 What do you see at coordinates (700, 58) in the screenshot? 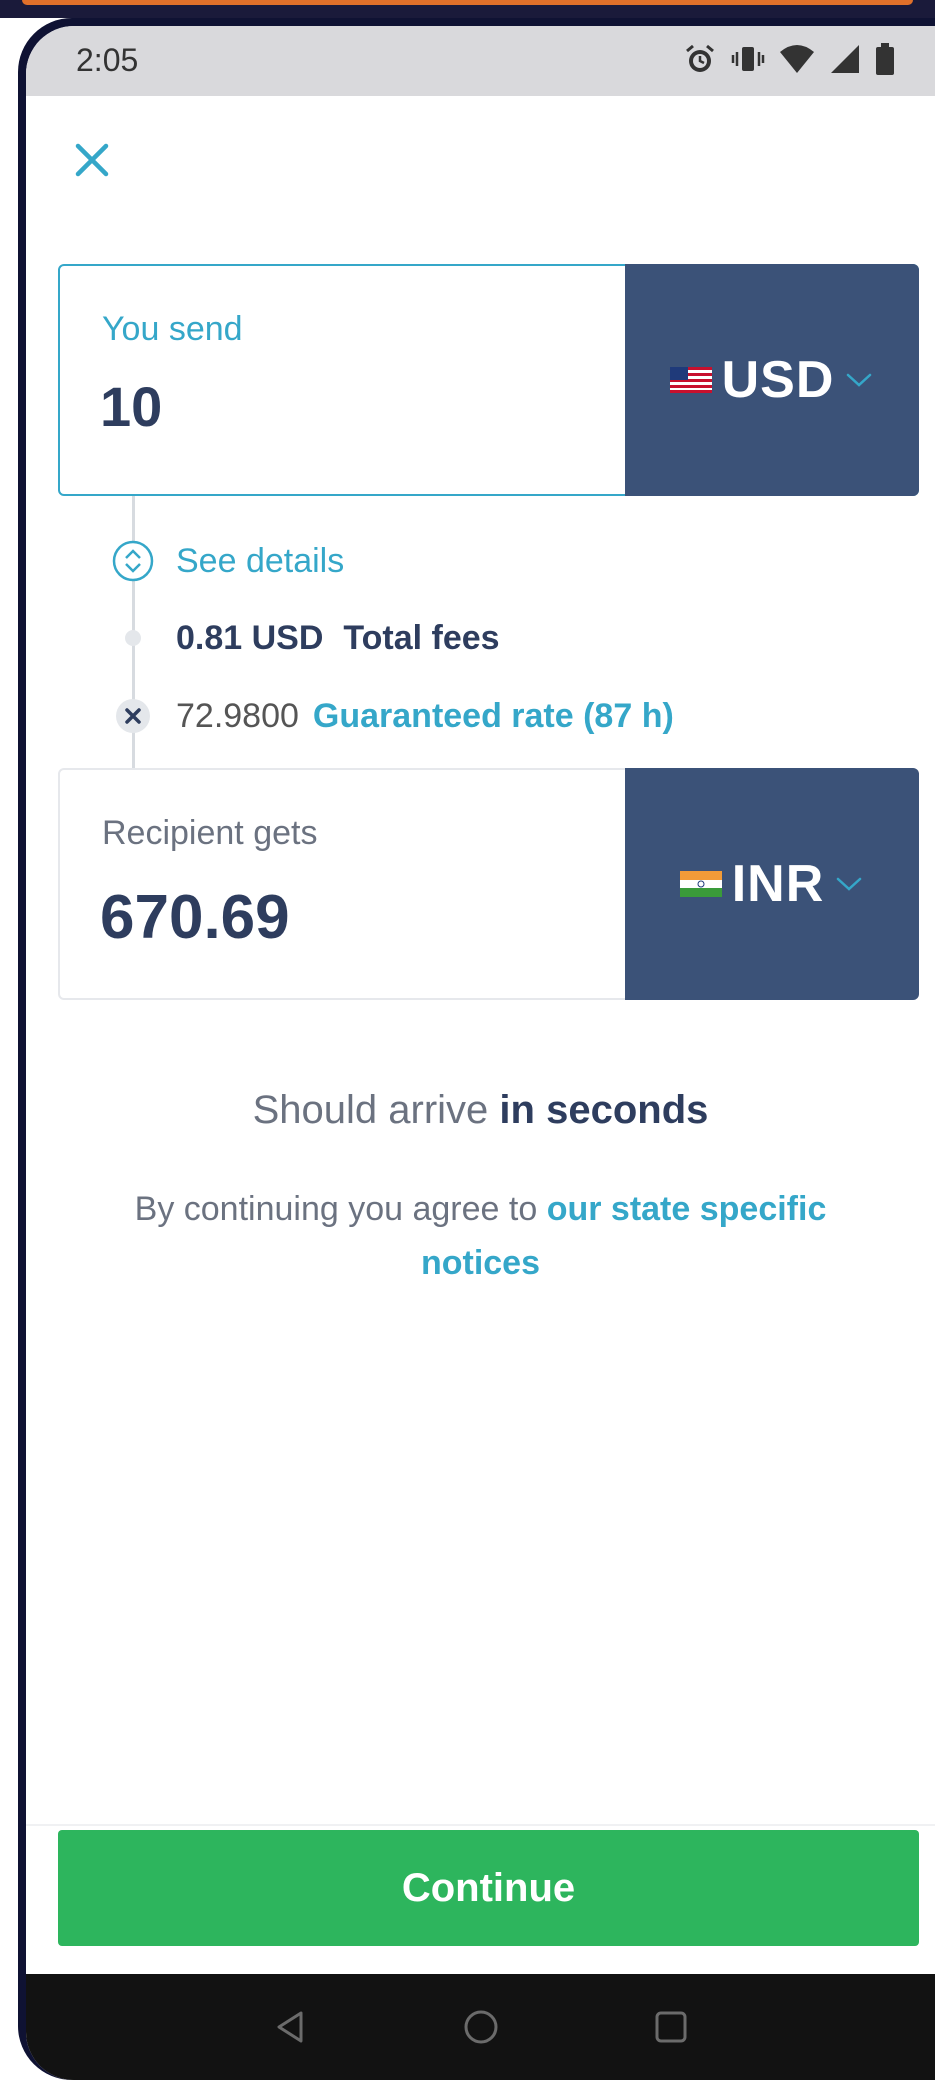
I see `alarm-icon` at bounding box center [700, 58].